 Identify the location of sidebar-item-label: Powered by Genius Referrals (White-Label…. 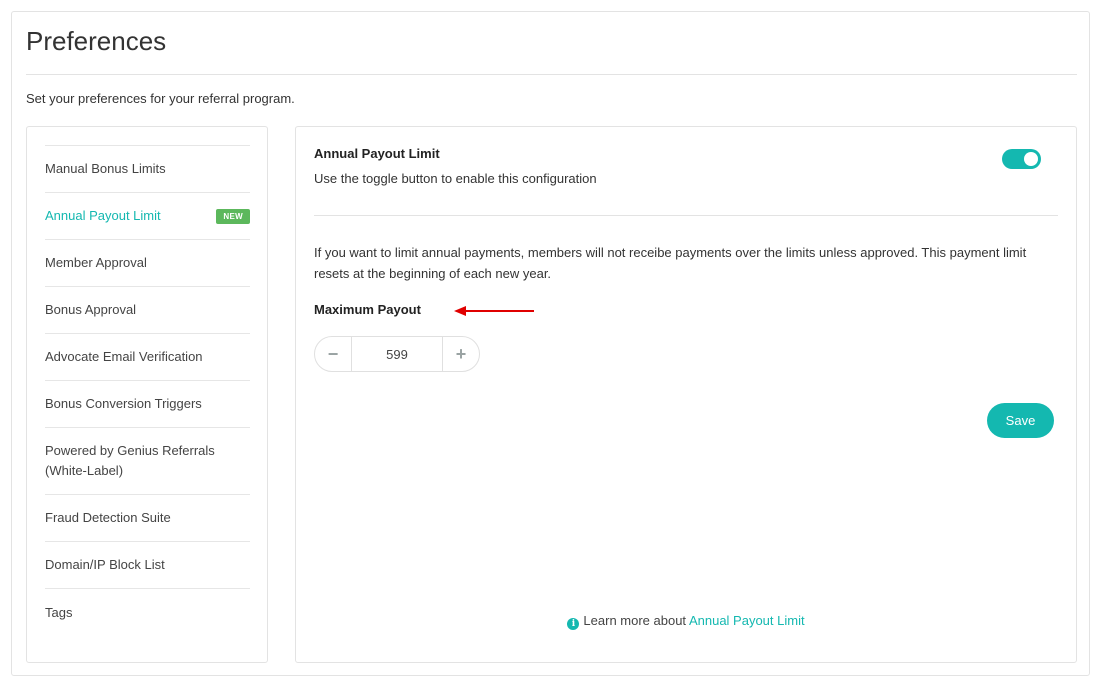
(130, 460).